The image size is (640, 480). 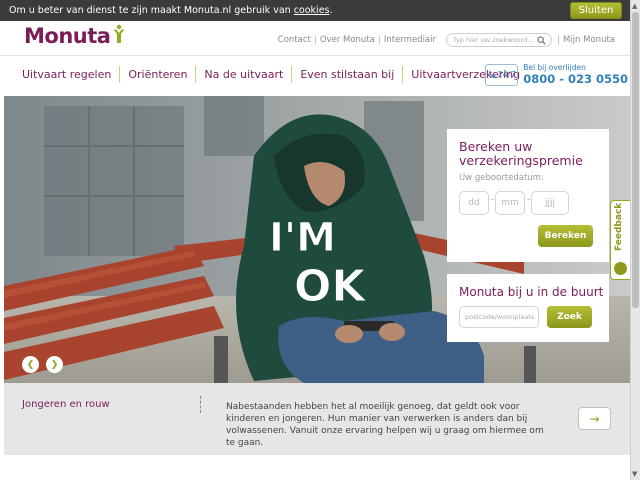 I want to click on header-divider, so click(x=315, y=55).